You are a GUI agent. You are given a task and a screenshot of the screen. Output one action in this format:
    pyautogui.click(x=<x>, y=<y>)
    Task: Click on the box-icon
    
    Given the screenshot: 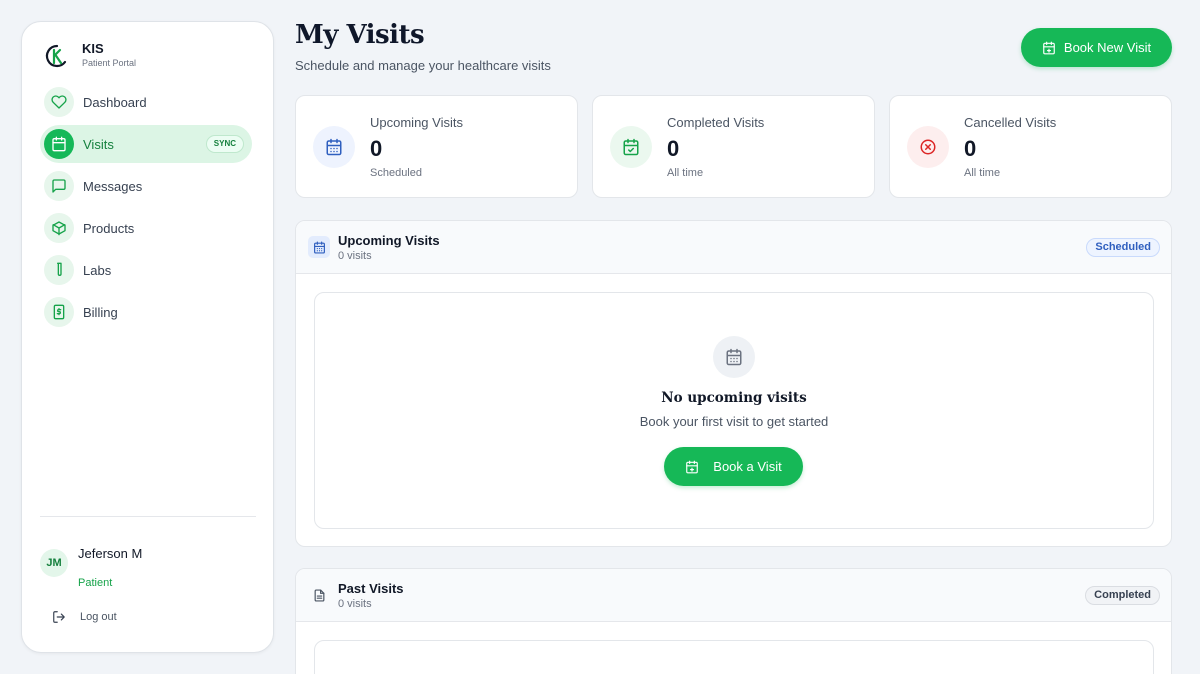 What is the action you would take?
    pyautogui.click(x=59, y=228)
    